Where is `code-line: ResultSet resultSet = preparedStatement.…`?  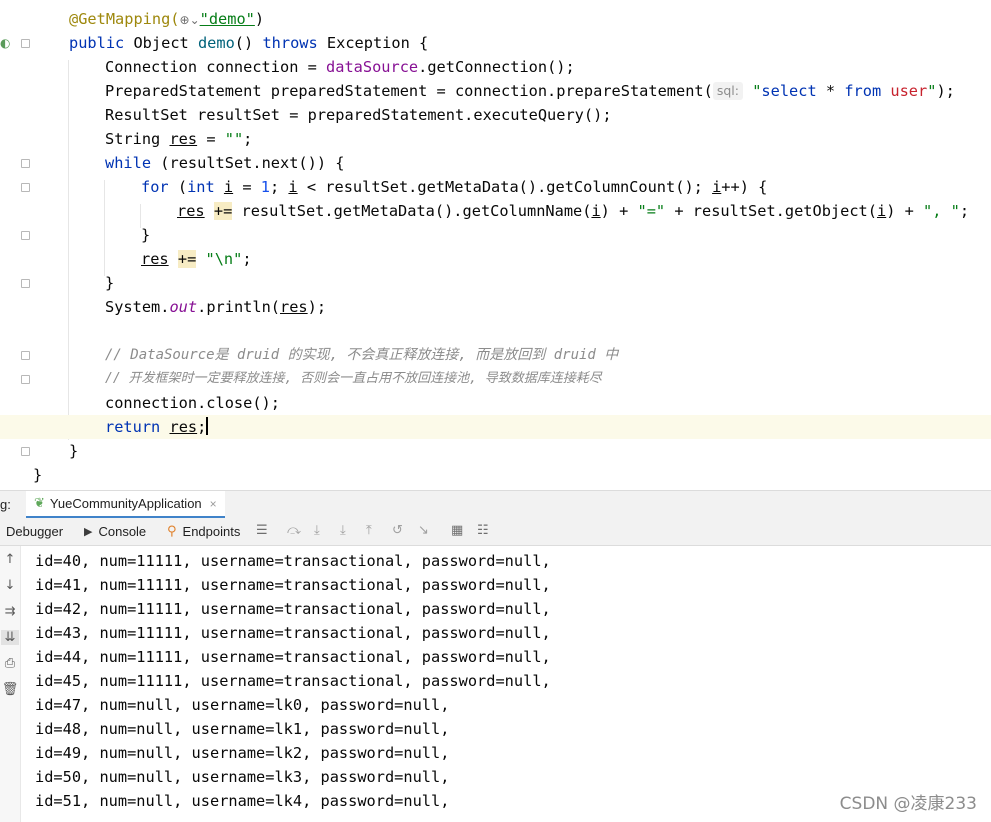
code-line: ResultSet resultSet = preparedStatement.… is located at coordinates (358, 115).